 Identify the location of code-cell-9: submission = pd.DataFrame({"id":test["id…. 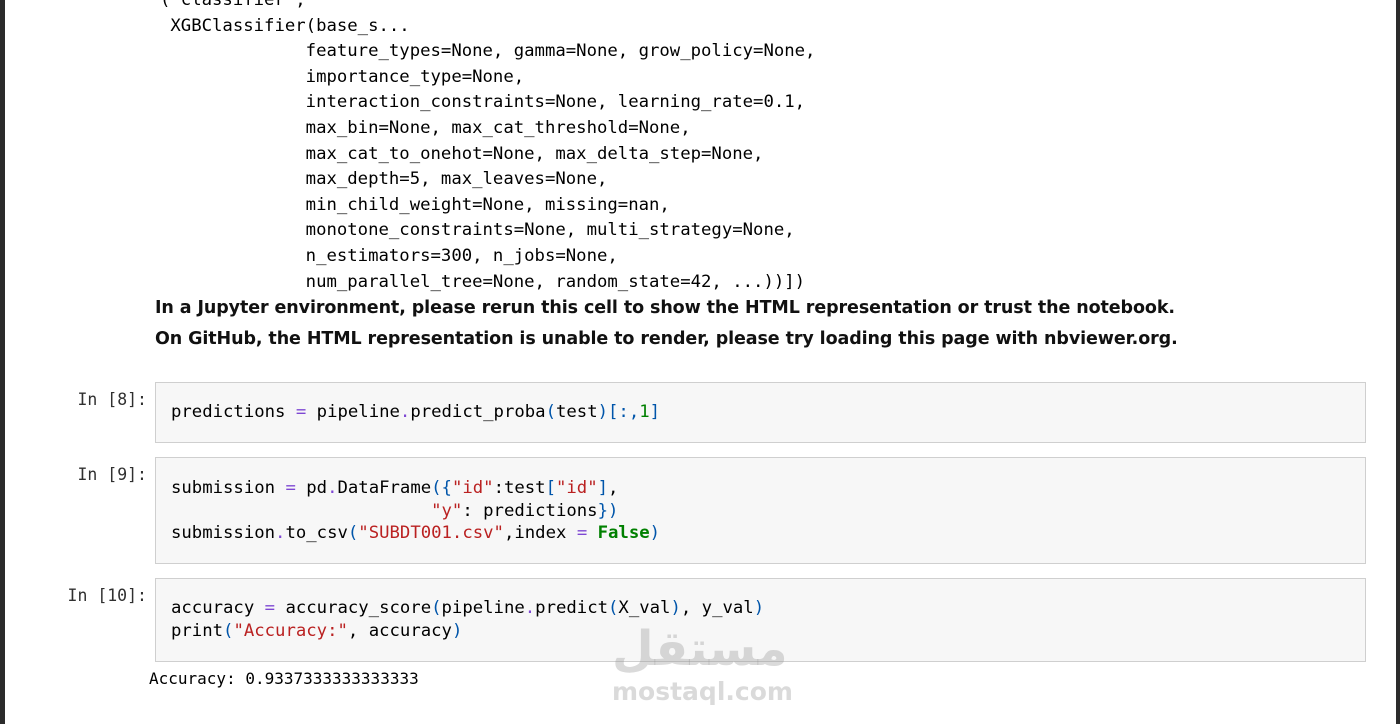
(760, 510).